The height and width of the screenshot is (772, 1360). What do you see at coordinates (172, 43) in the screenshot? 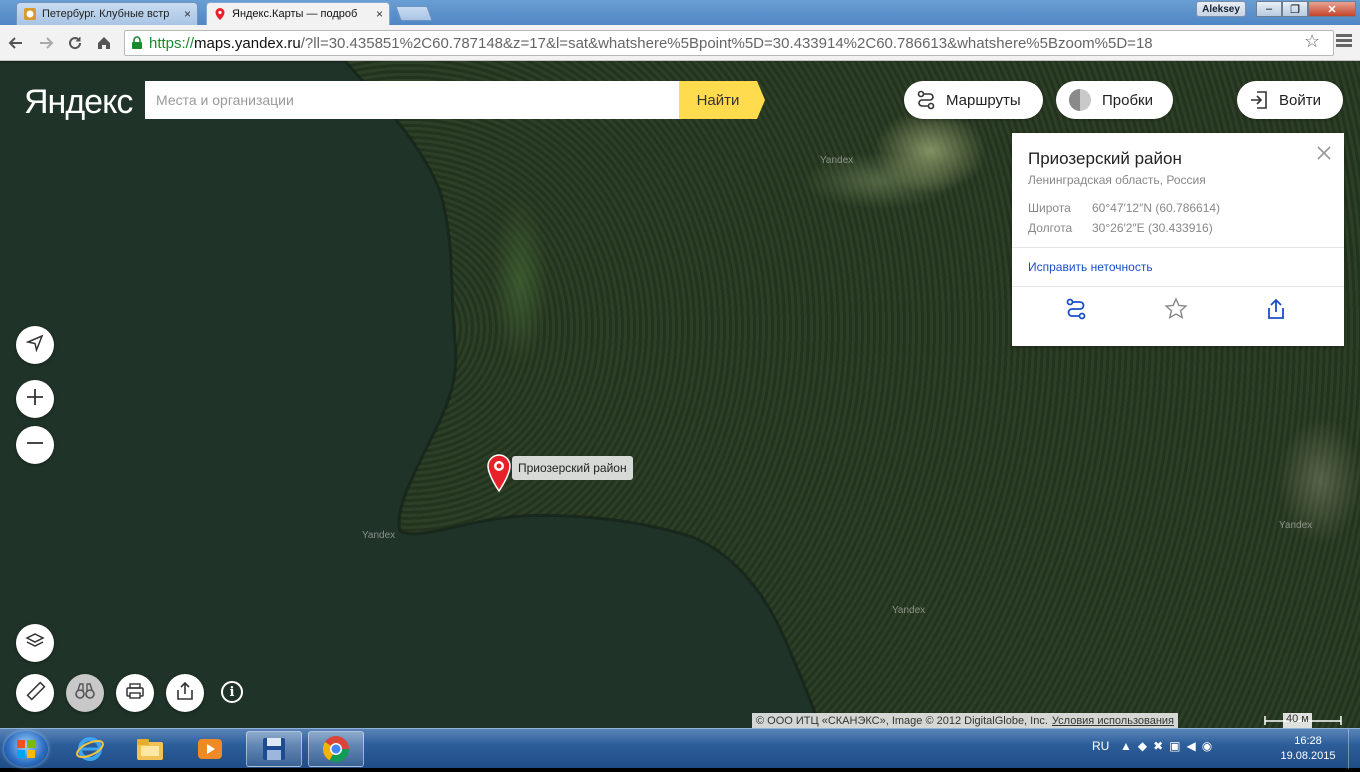
I see `url-scheme: https://` at bounding box center [172, 43].